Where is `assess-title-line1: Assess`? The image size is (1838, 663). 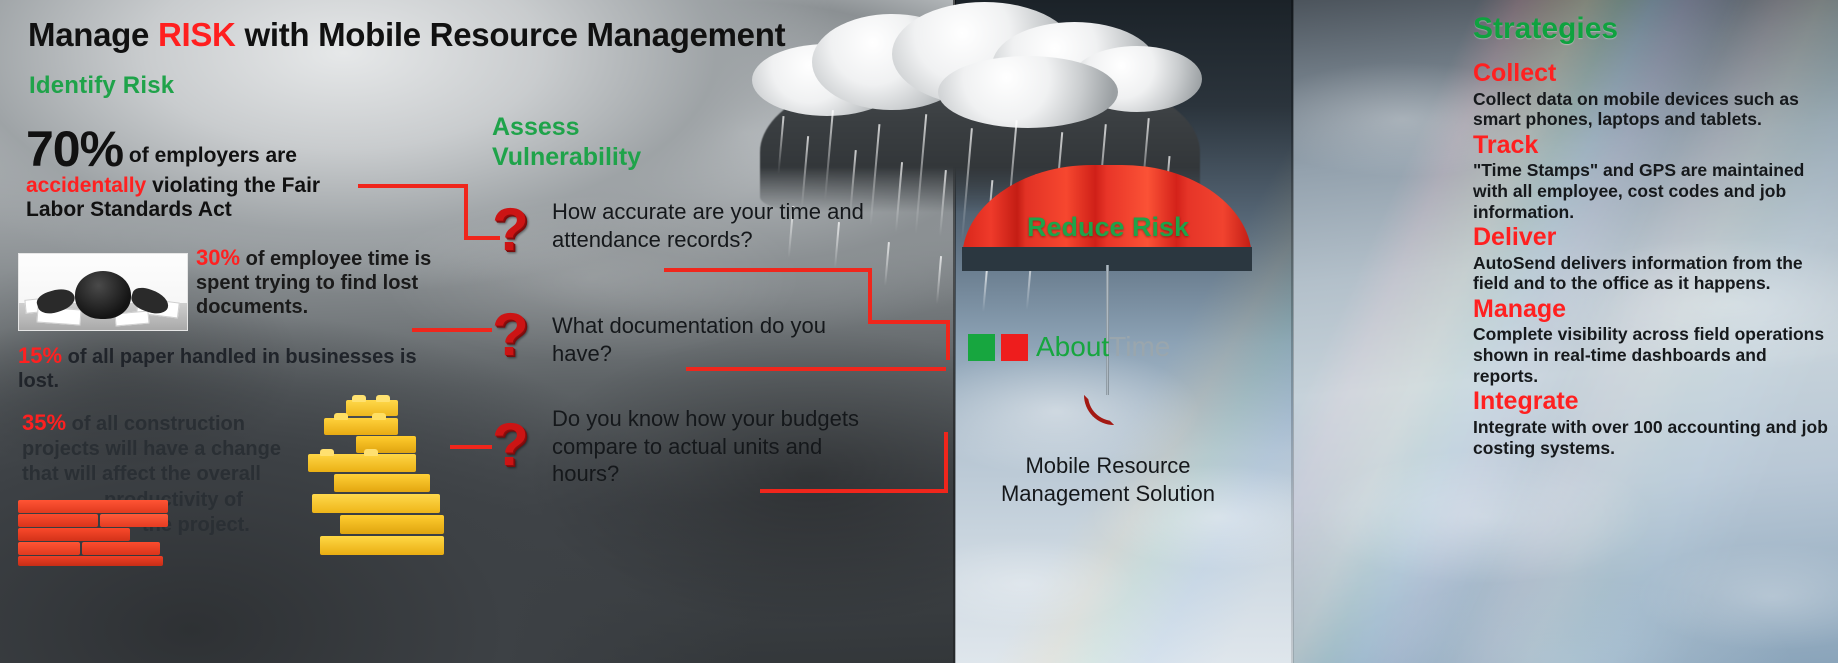
assess-title-line1: Assess is located at coordinates (536, 127).